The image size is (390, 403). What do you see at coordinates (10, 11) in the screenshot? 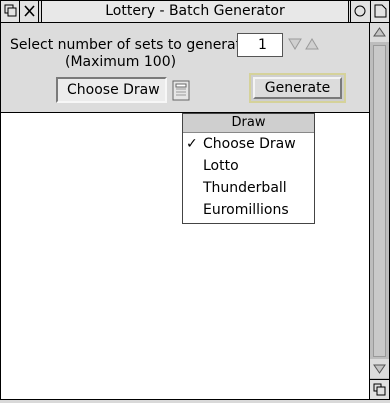
I see `back-icon` at bounding box center [10, 11].